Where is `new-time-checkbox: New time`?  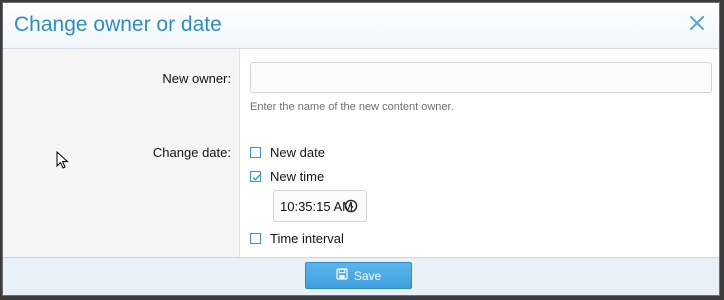
new-time-checkbox: New time is located at coordinates (287, 176).